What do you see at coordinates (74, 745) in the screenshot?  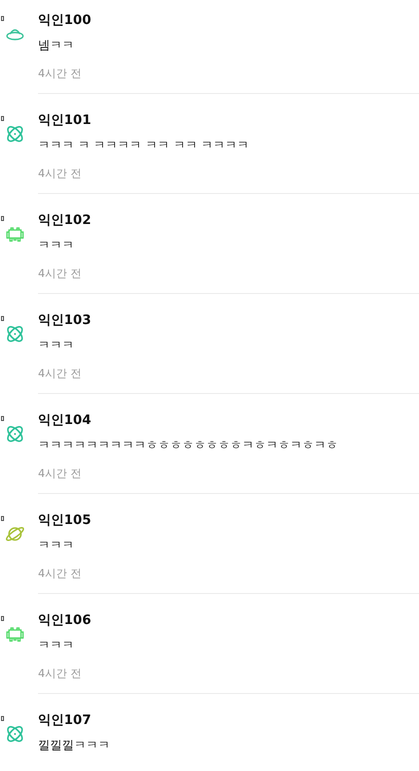 I see `comment-text: 낄낄낄ㅋㅋㅋ` at bounding box center [74, 745].